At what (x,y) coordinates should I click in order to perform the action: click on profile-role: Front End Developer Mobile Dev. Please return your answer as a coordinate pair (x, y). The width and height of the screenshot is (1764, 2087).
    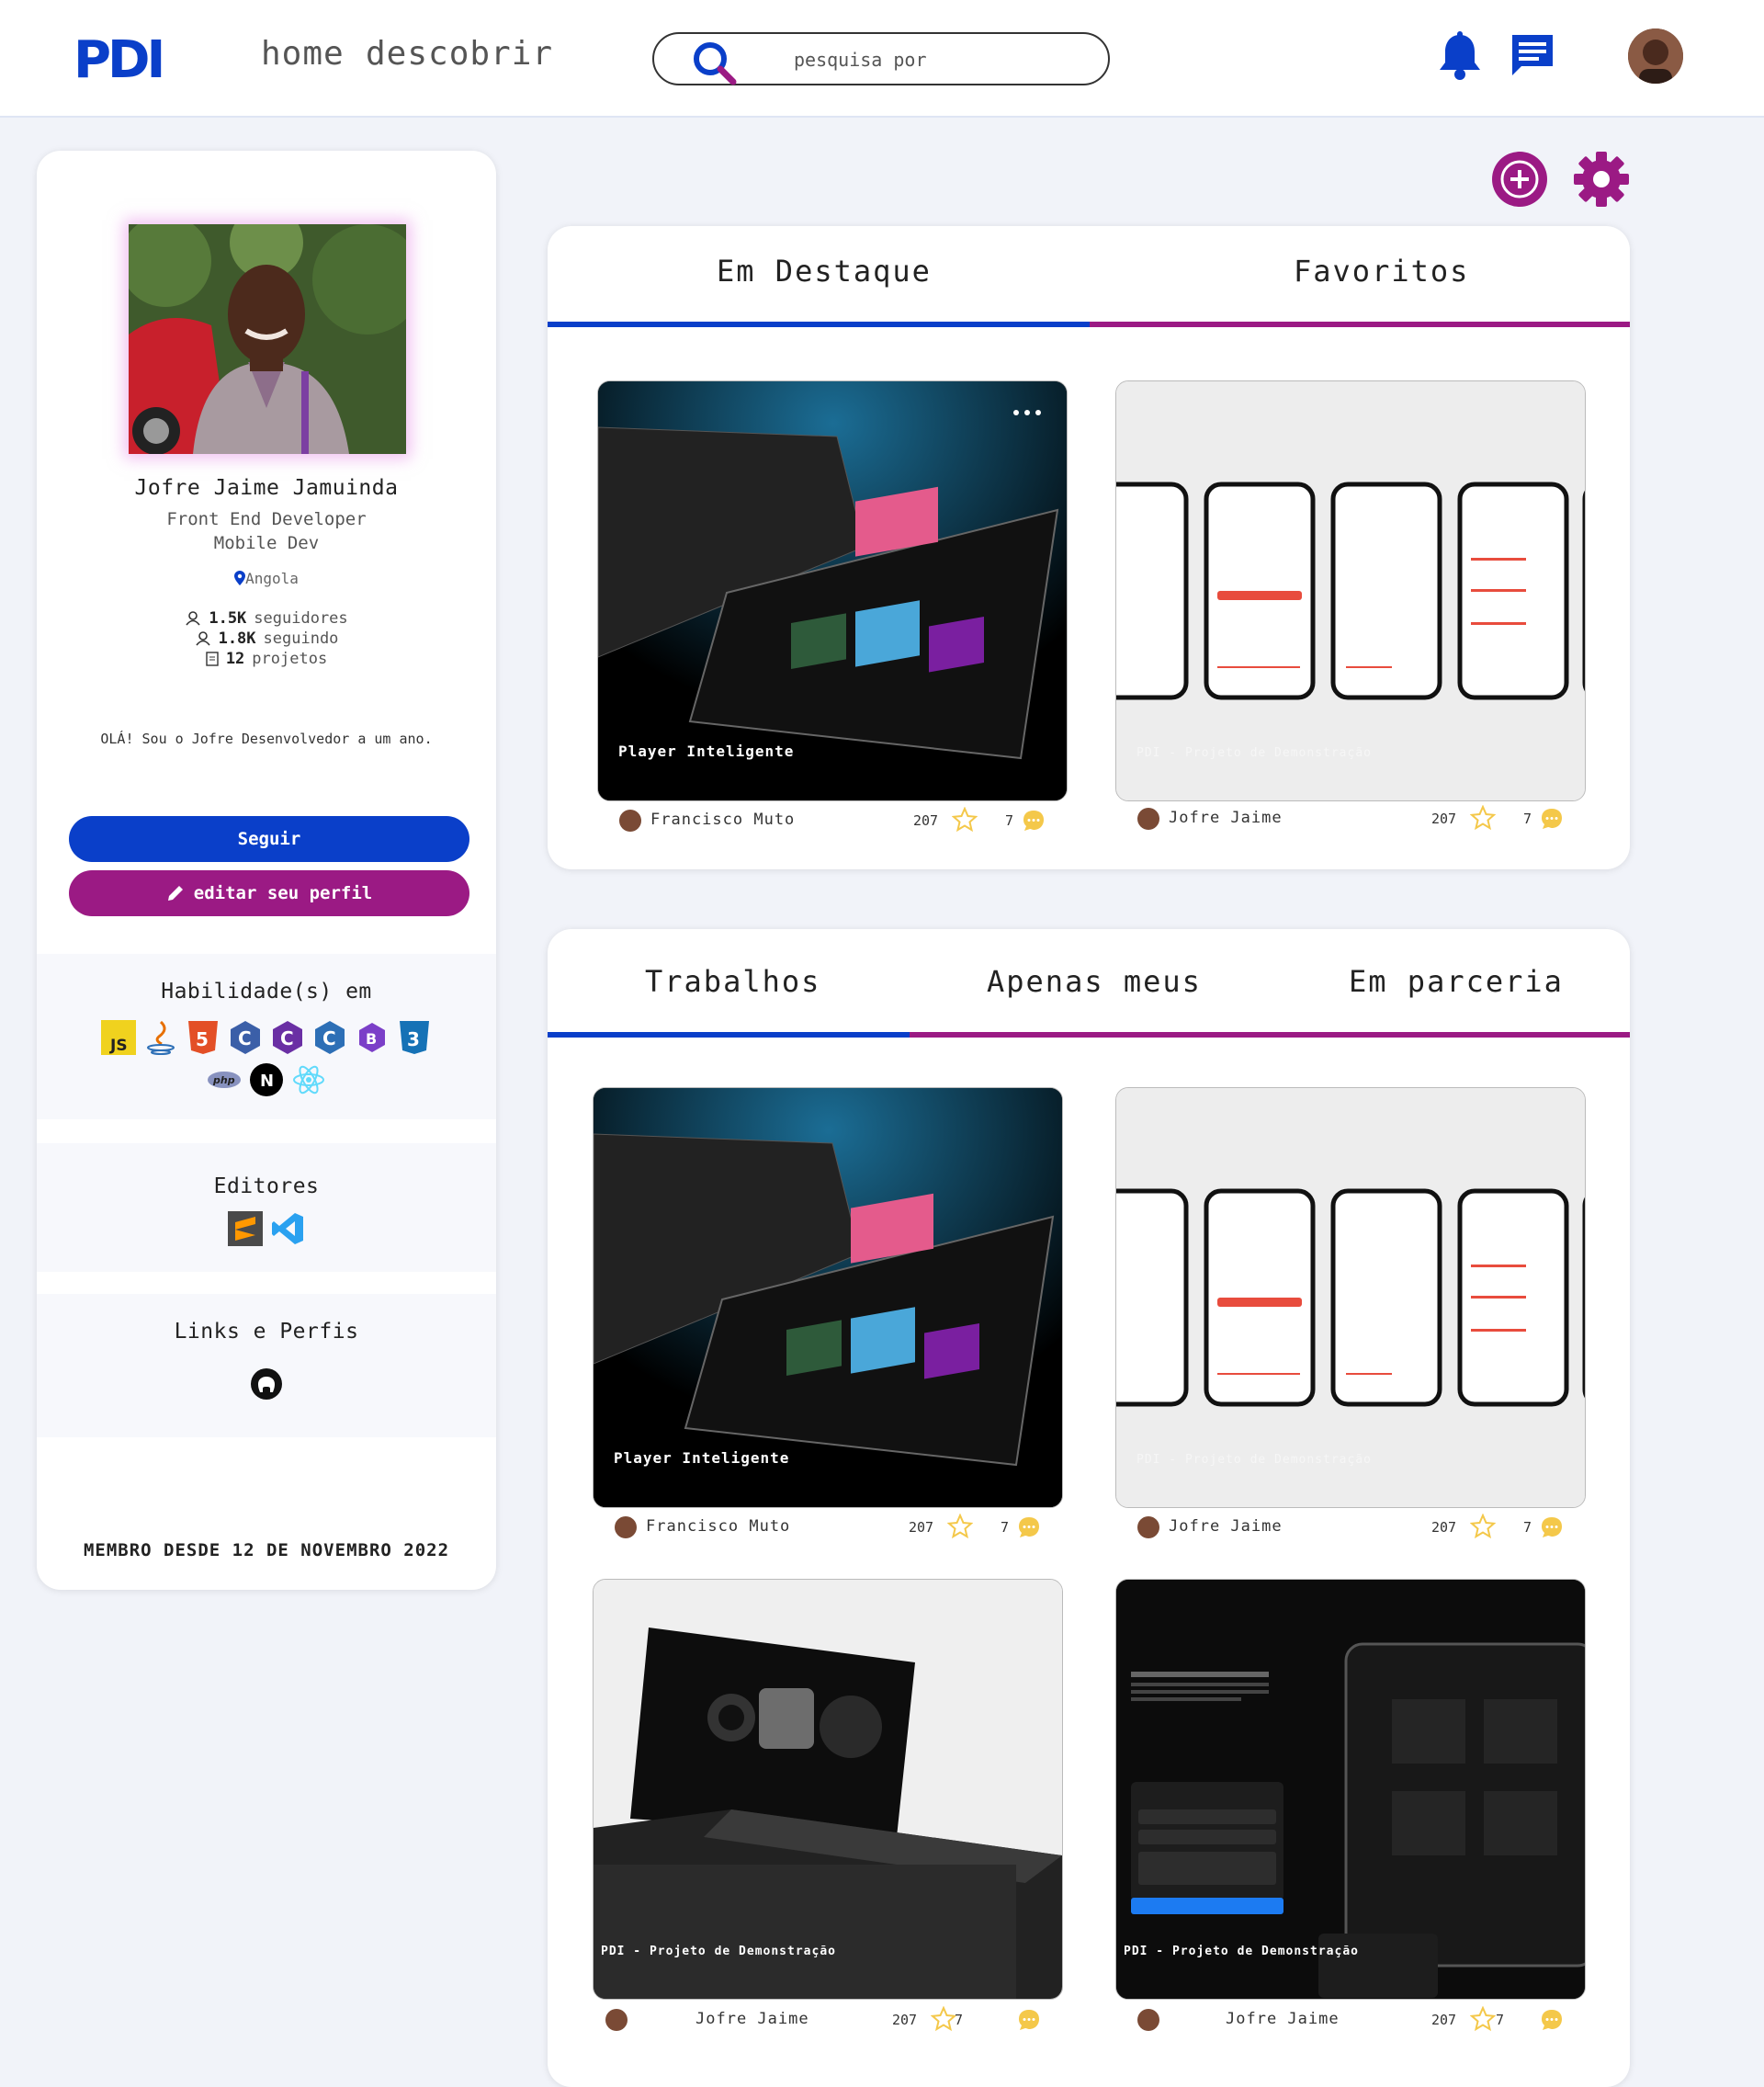
    Looking at the image, I should click on (266, 531).